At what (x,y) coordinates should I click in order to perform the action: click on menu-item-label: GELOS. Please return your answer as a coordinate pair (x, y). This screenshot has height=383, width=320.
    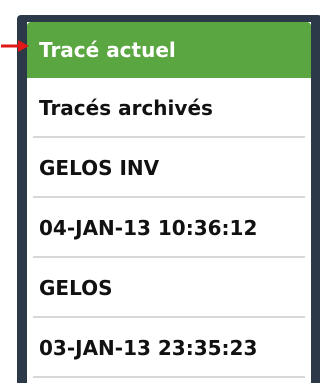
    Looking at the image, I should click on (76, 288).